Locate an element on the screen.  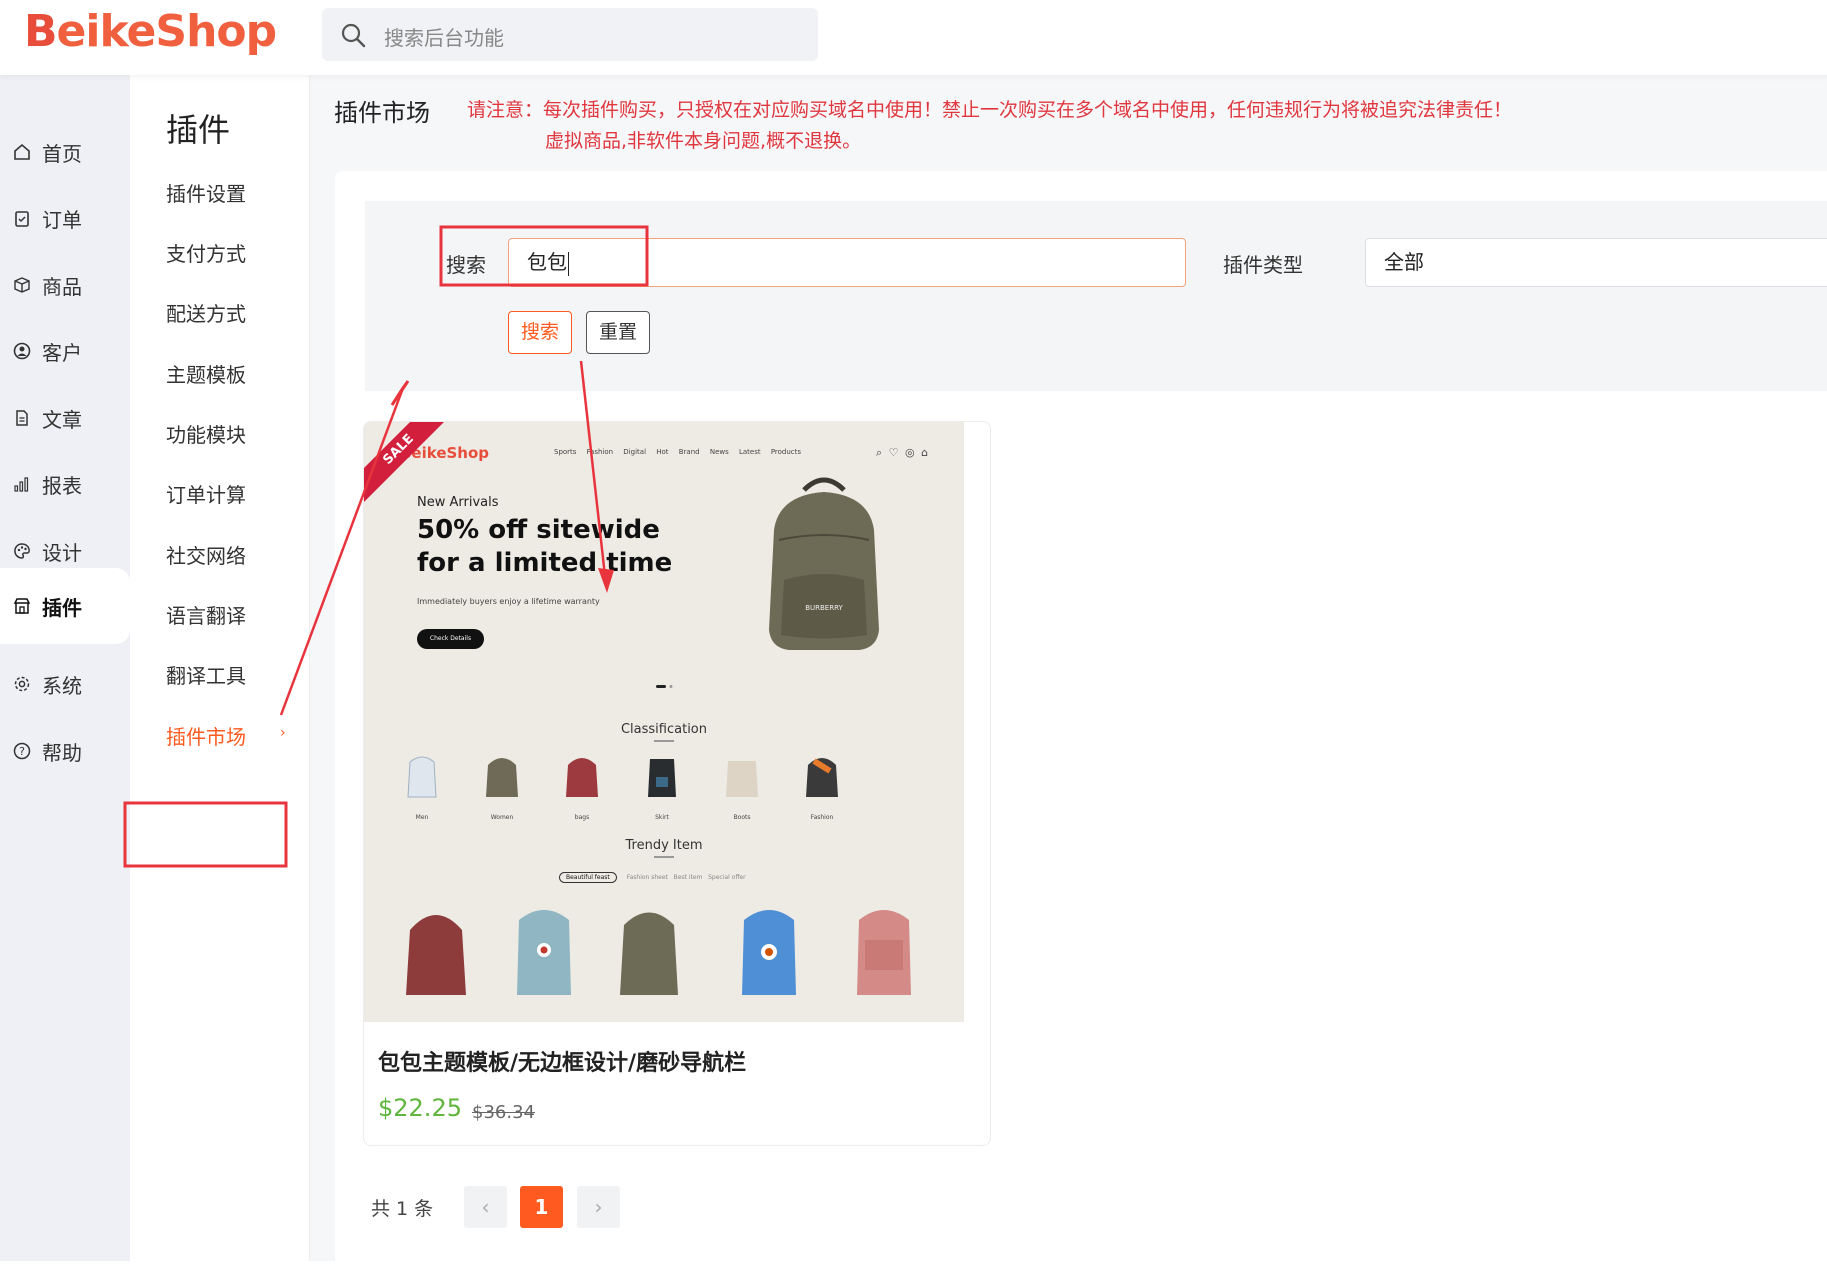
subnav-item-shipping: 配送方式 is located at coordinates (206, 312).